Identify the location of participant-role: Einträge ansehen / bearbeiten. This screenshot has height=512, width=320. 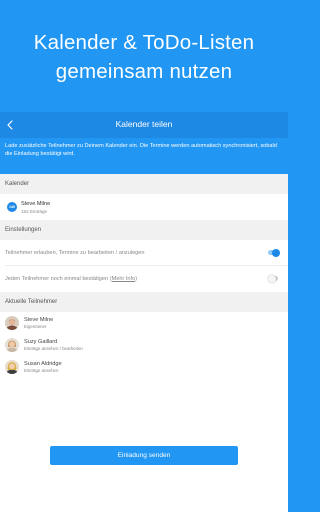
(53, 348).